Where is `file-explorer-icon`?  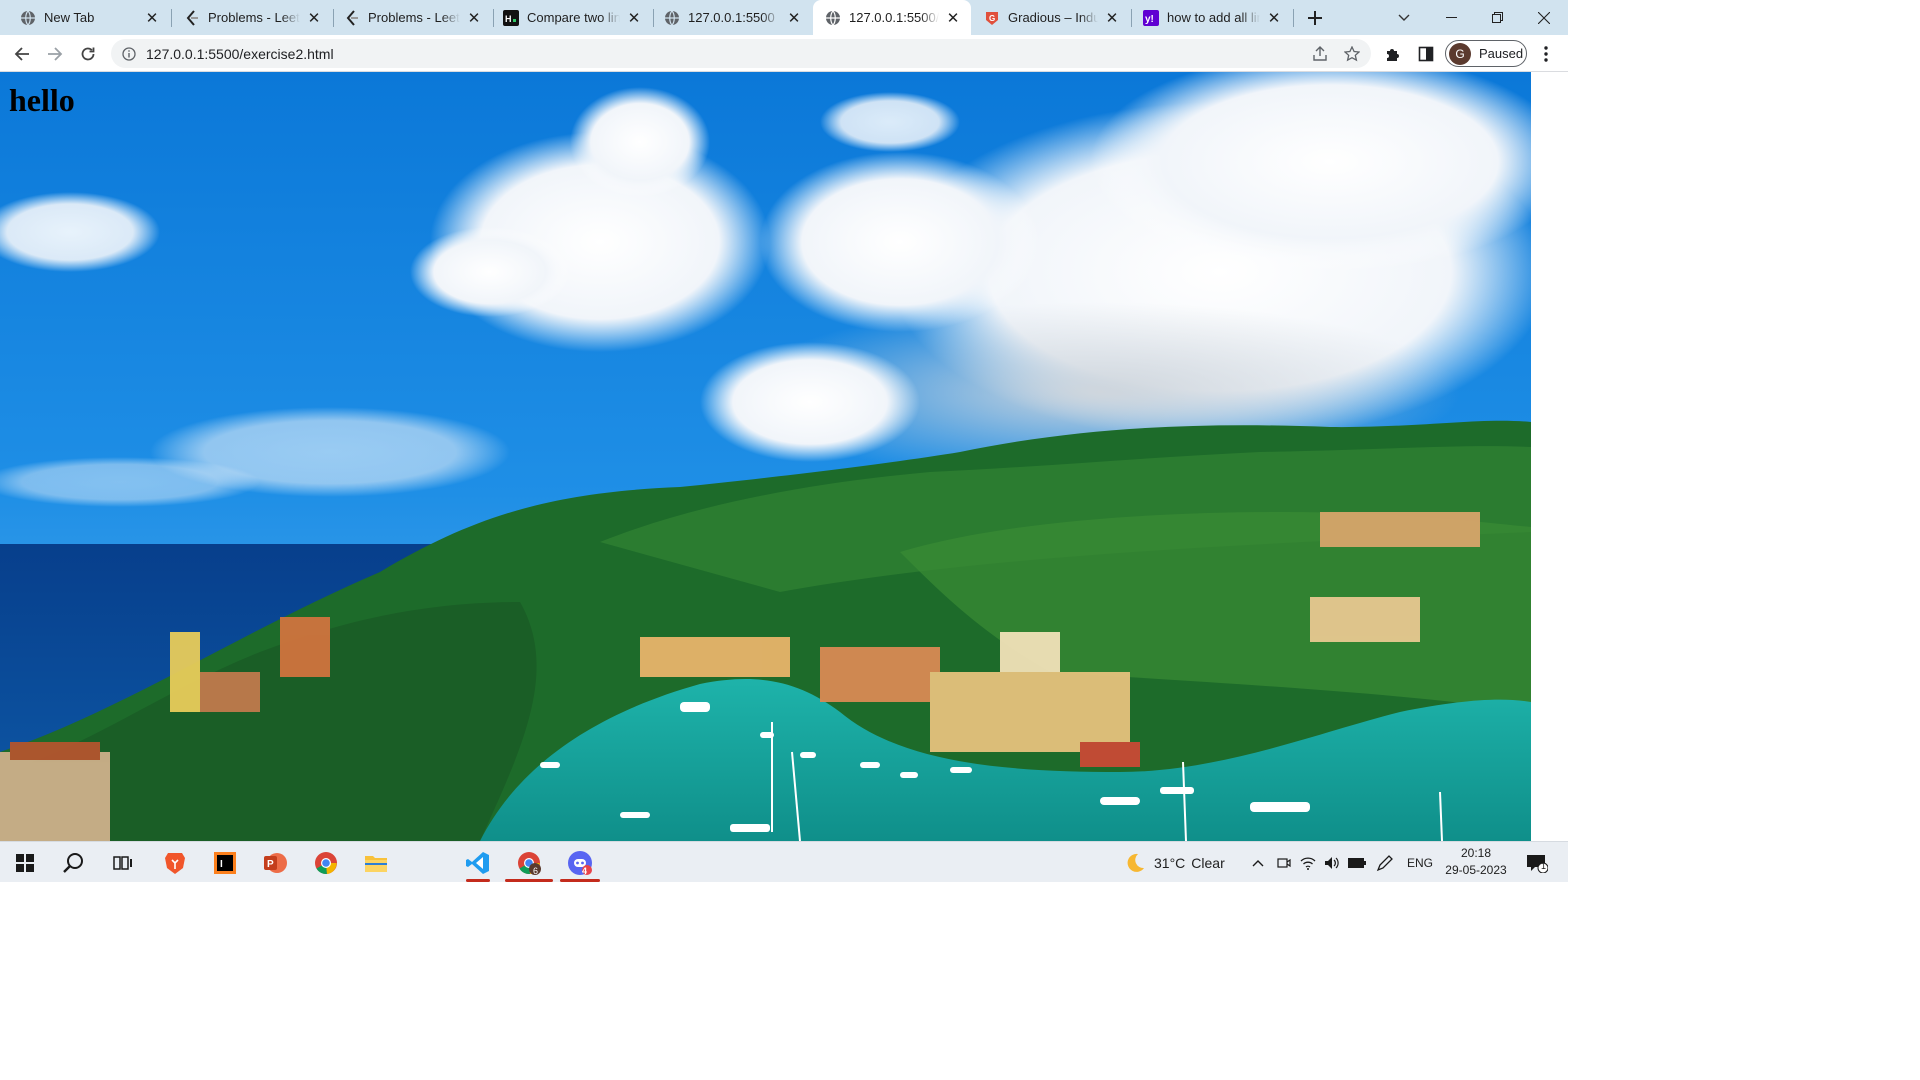 file-explorer-icon is located at coordinates (376, 862).